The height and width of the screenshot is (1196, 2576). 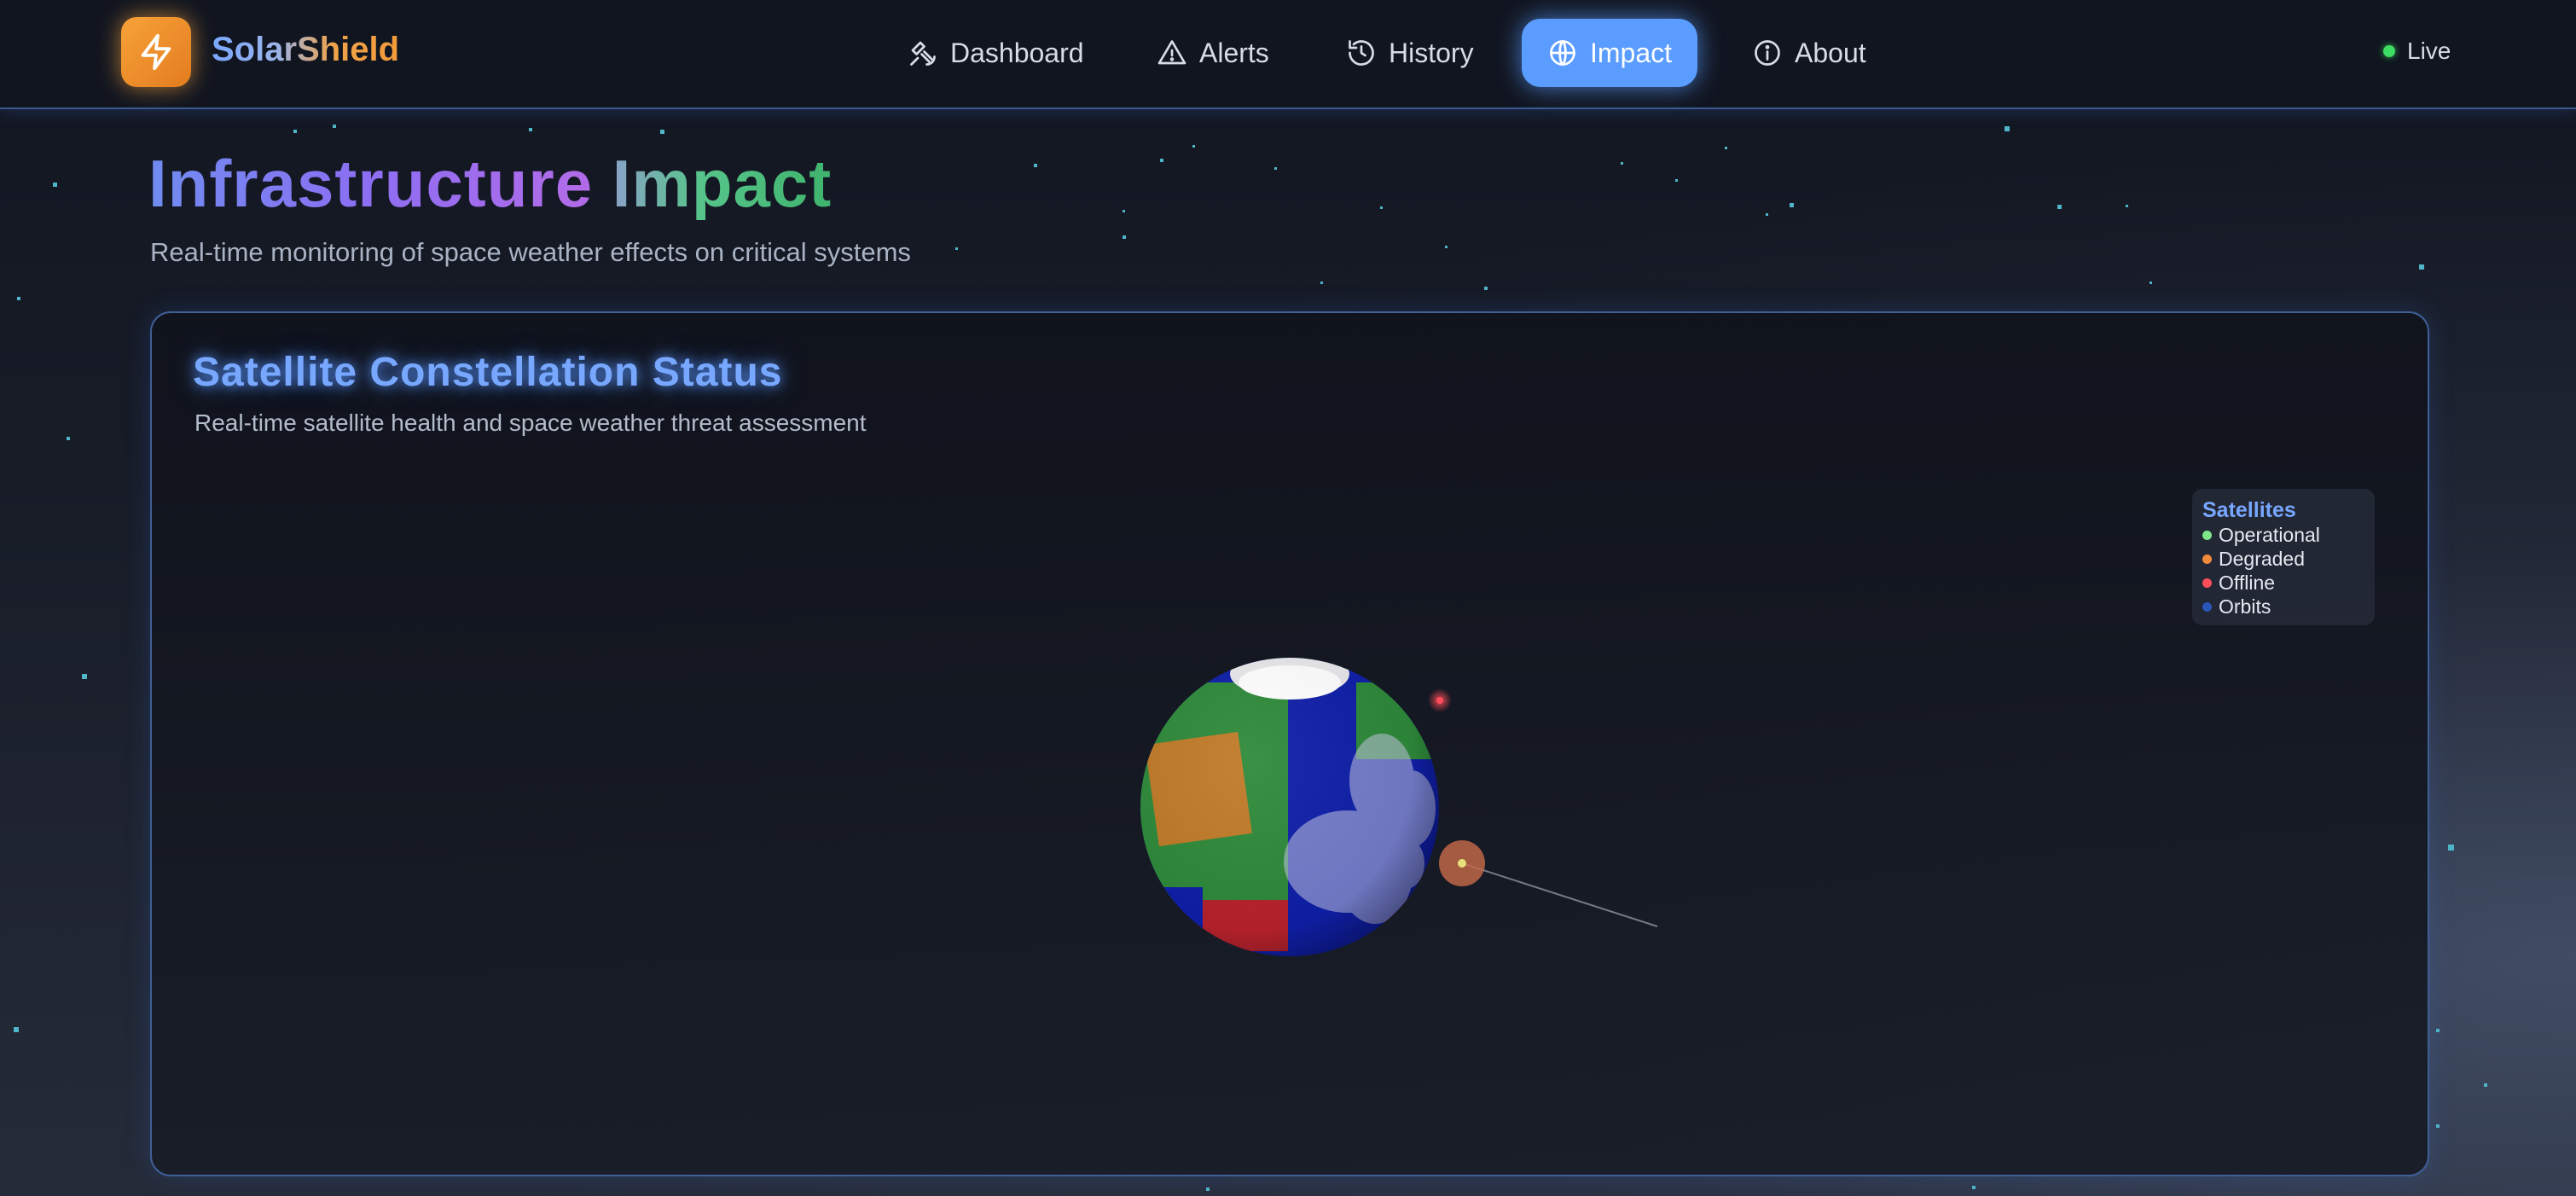 I want to click on nav-item-label: About, so click(x=1830, y=52).